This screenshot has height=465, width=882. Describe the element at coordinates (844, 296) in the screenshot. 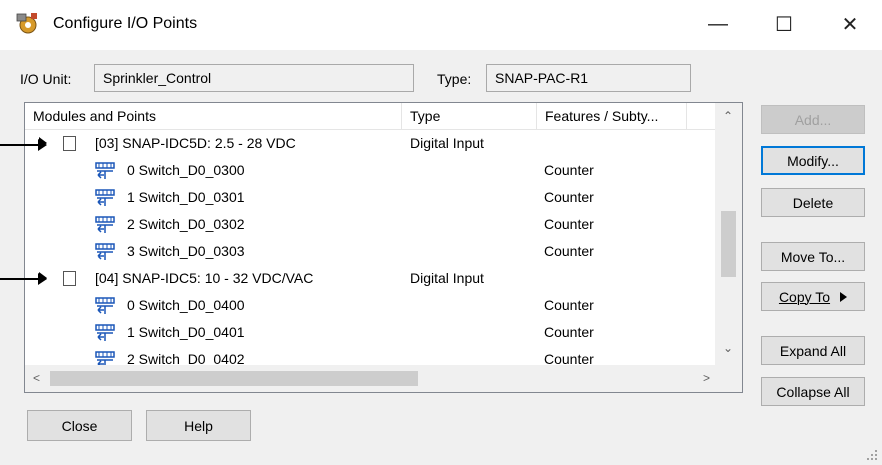

I see `submenu-arrow-icon` at that location.